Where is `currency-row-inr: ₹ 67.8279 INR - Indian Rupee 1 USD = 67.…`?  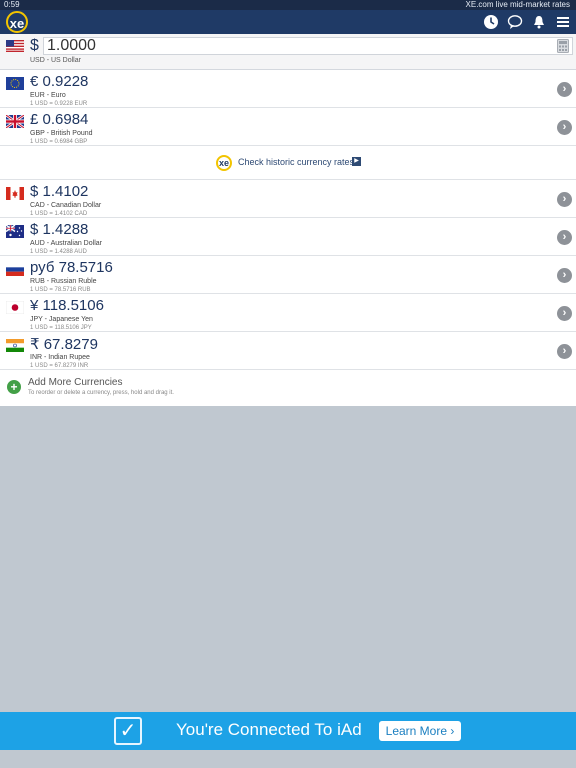 currency-row-inr: ₹ 67.8279 INR - Indian Rupee 1 USD = 67.… is located at coordinates (288, 351).